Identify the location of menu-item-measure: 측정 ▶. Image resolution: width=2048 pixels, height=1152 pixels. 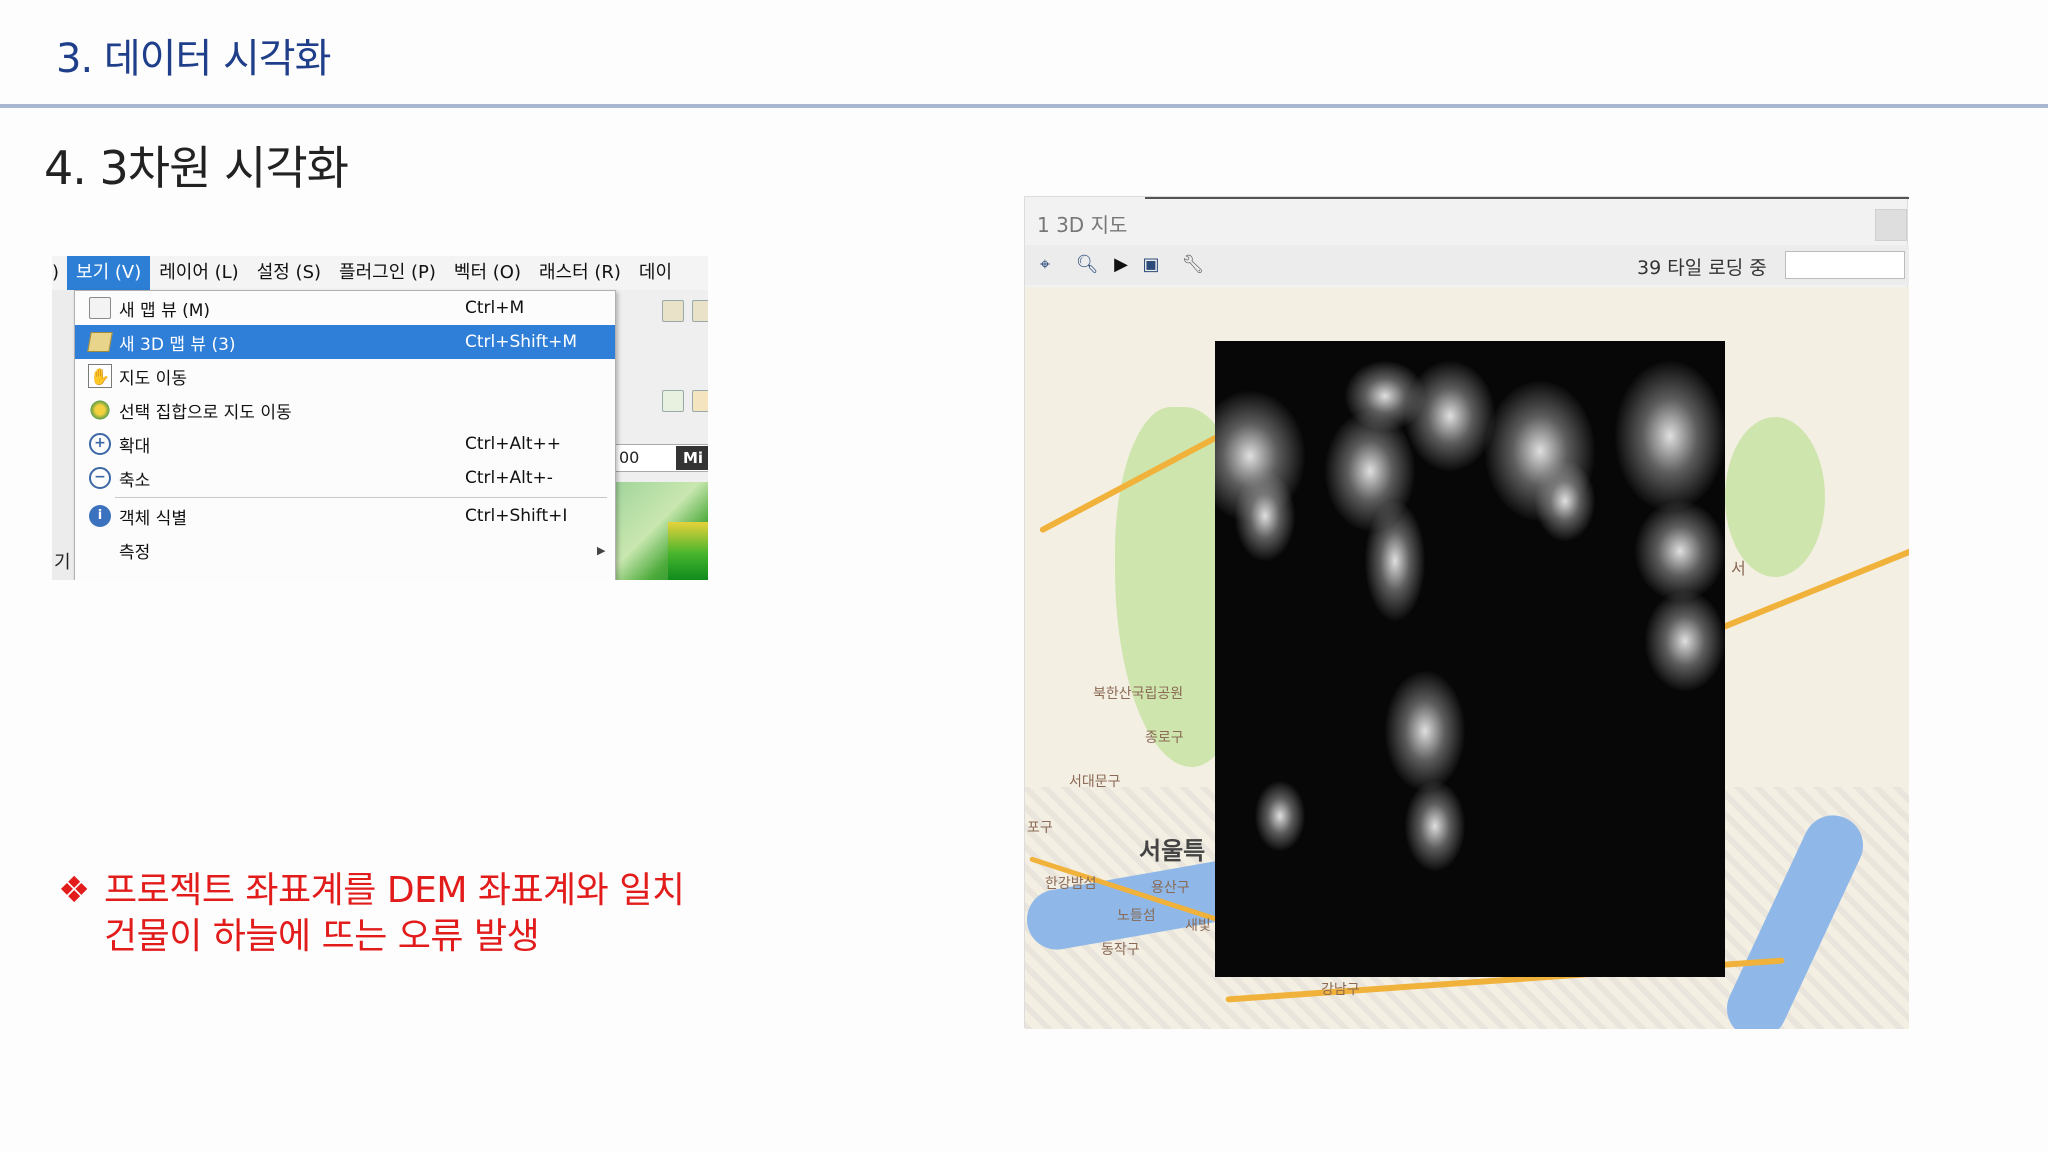
(345, 550).